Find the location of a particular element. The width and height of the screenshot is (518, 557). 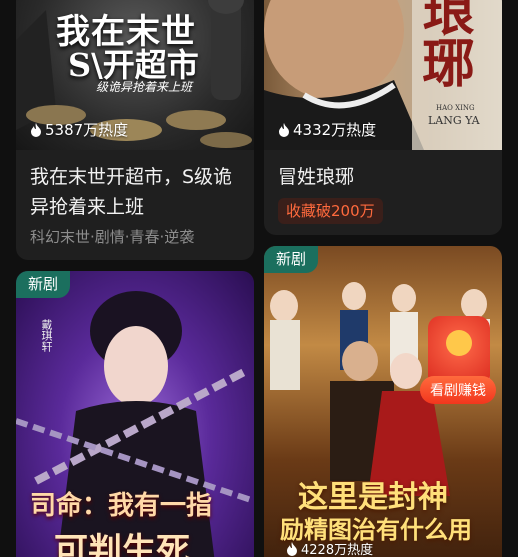

poster-pinyin-top: HAO XING is located at coordinates (455, 108).